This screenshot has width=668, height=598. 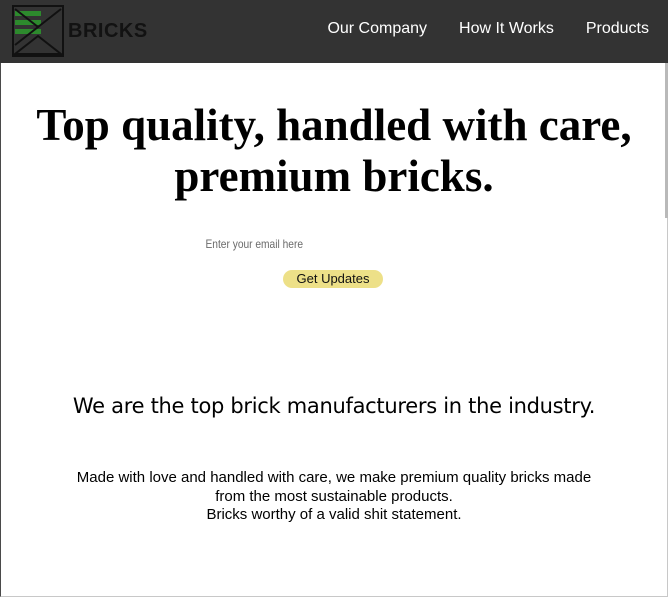 I want to click on nav-our-company: Our Company, so click(x=377, y=29).